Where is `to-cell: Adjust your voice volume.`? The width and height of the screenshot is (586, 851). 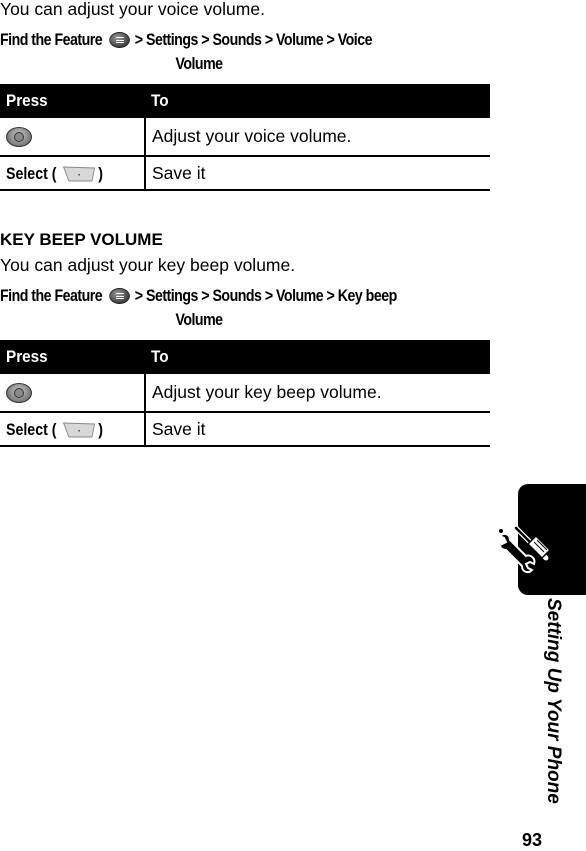
to-cell: Adjust your voice volume. is located at coordinates (317, 137).